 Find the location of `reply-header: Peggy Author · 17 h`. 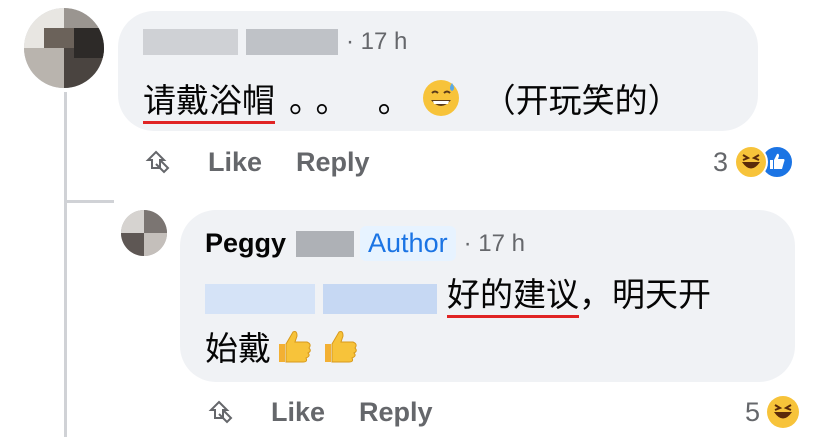

reply-header: Peggy Author · 17 h is located at coordinates (365, 243).